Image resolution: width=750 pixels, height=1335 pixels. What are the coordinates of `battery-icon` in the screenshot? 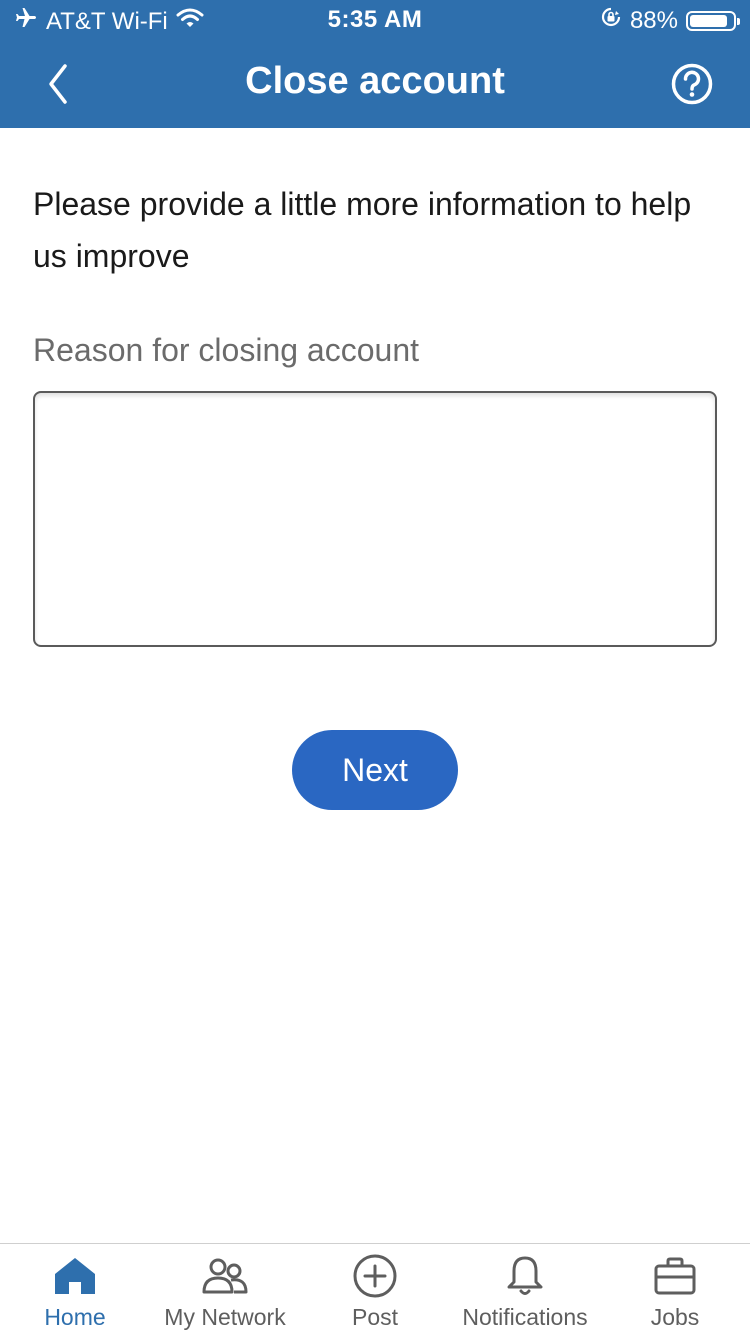 It's located at (713, 20).